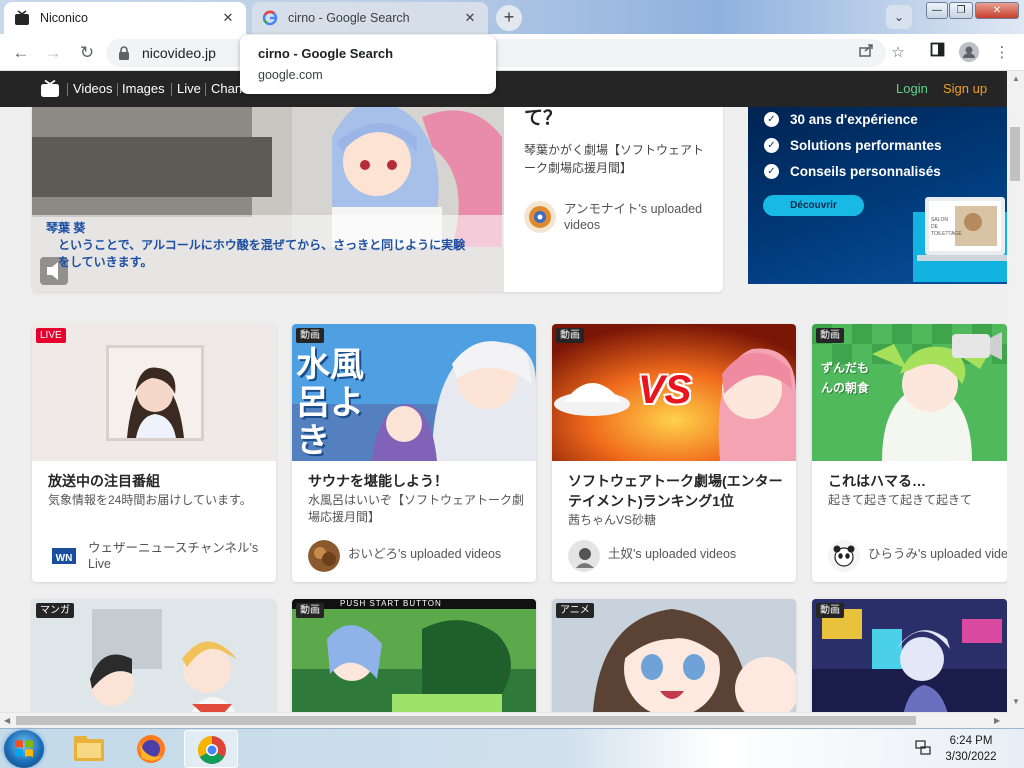 Image resolution: width=1024 pixels, height=768 pixels. I want to click on vertical-scrollbar: ▲ ▼, so click(1015, 391).